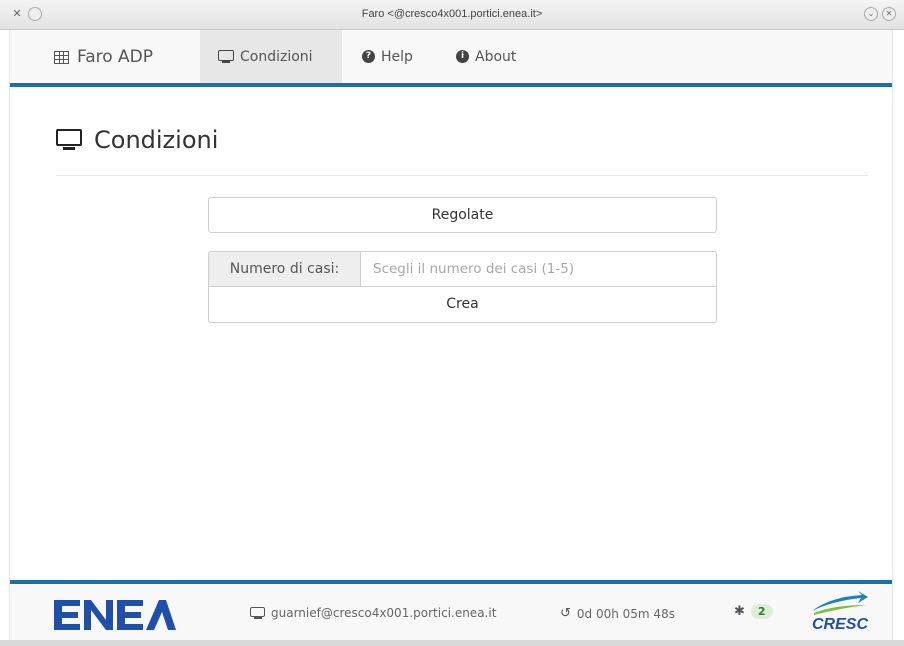  I want to click on window-right-border, so click(898, 335).